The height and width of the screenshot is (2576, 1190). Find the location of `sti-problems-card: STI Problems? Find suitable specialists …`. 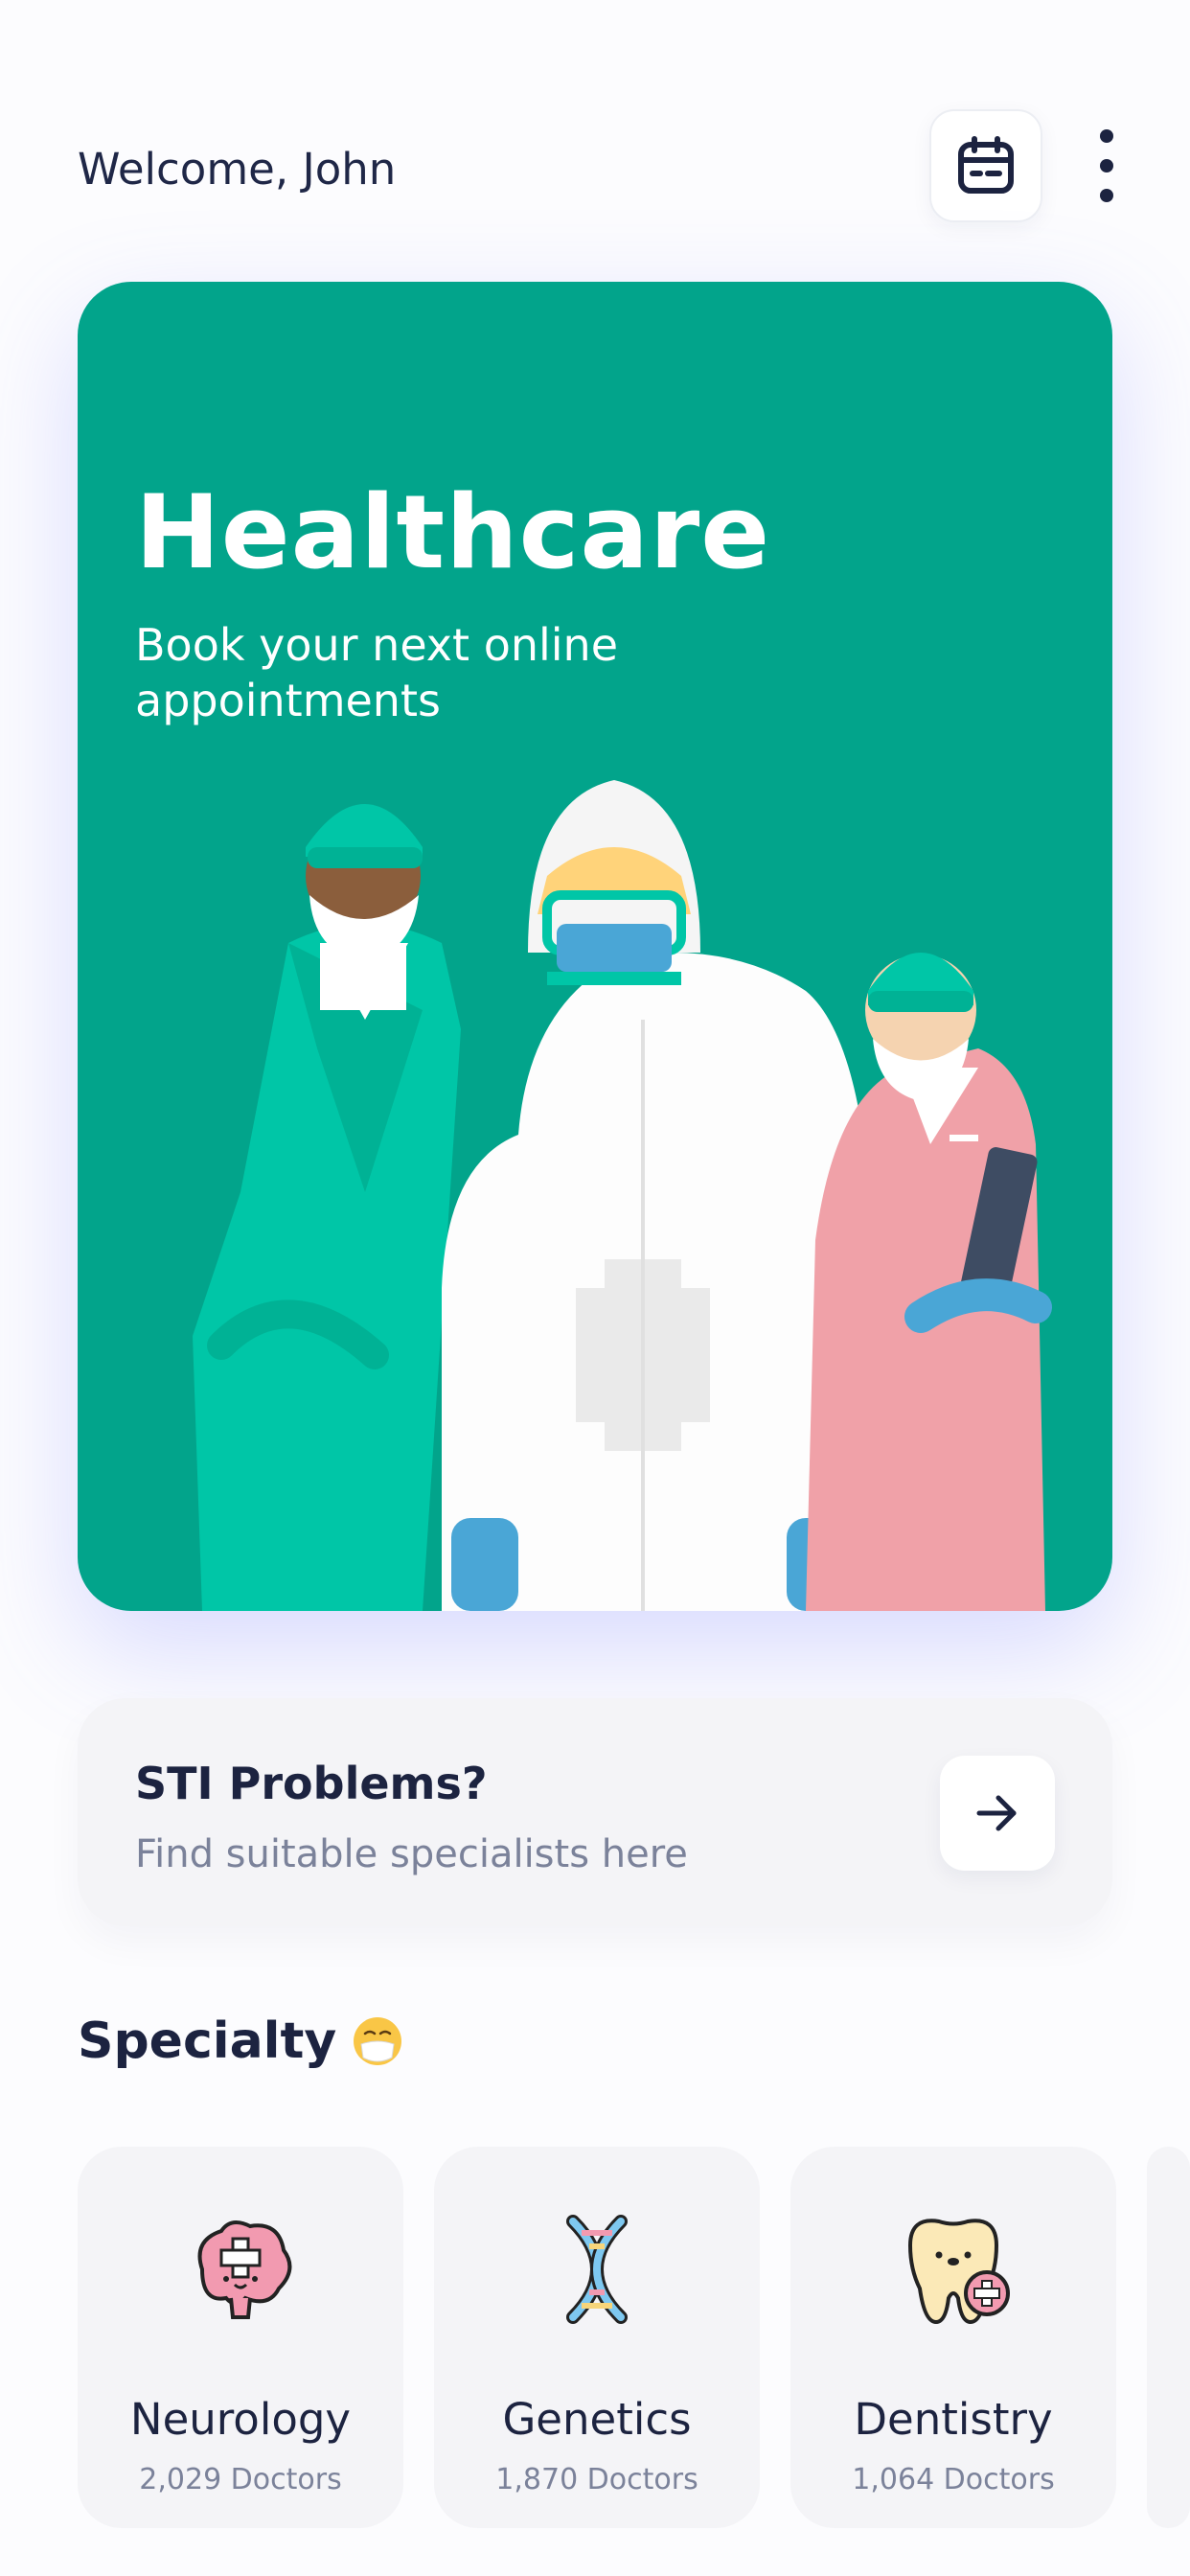

sti-problems-card: STI Problems? Find suitable specialists … is located at coordinates (595, 1812).